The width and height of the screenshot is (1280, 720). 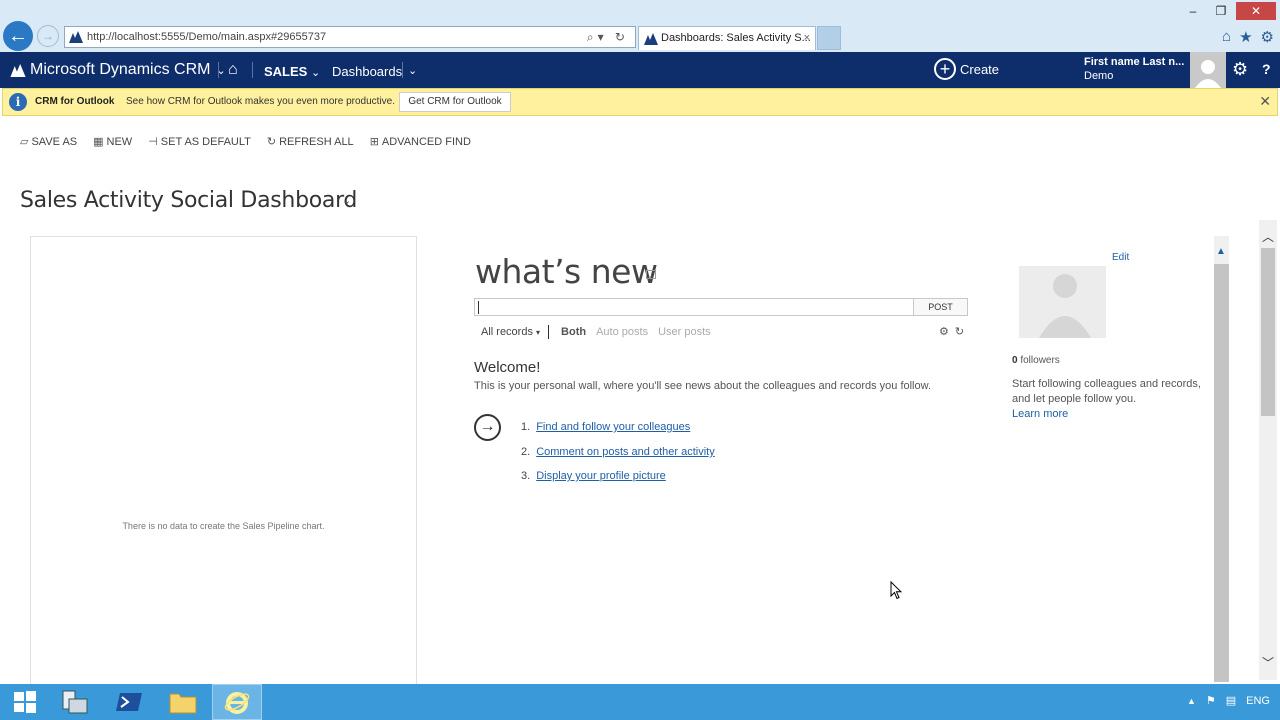 What do you see at coordinates (1268, 236) in the screenshot?
I see `chevron-up-icon: ︿` at bounding box center [1268, 236].